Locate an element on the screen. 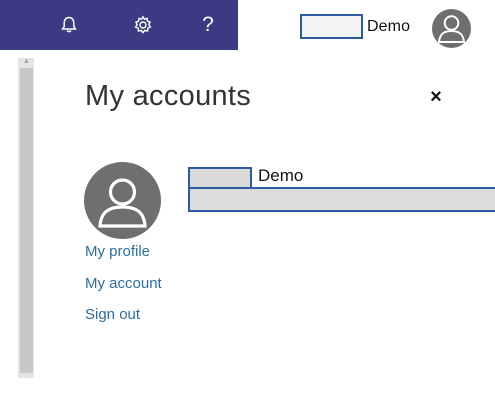  panel-title: My accounts is located at coordinates (168, 96).